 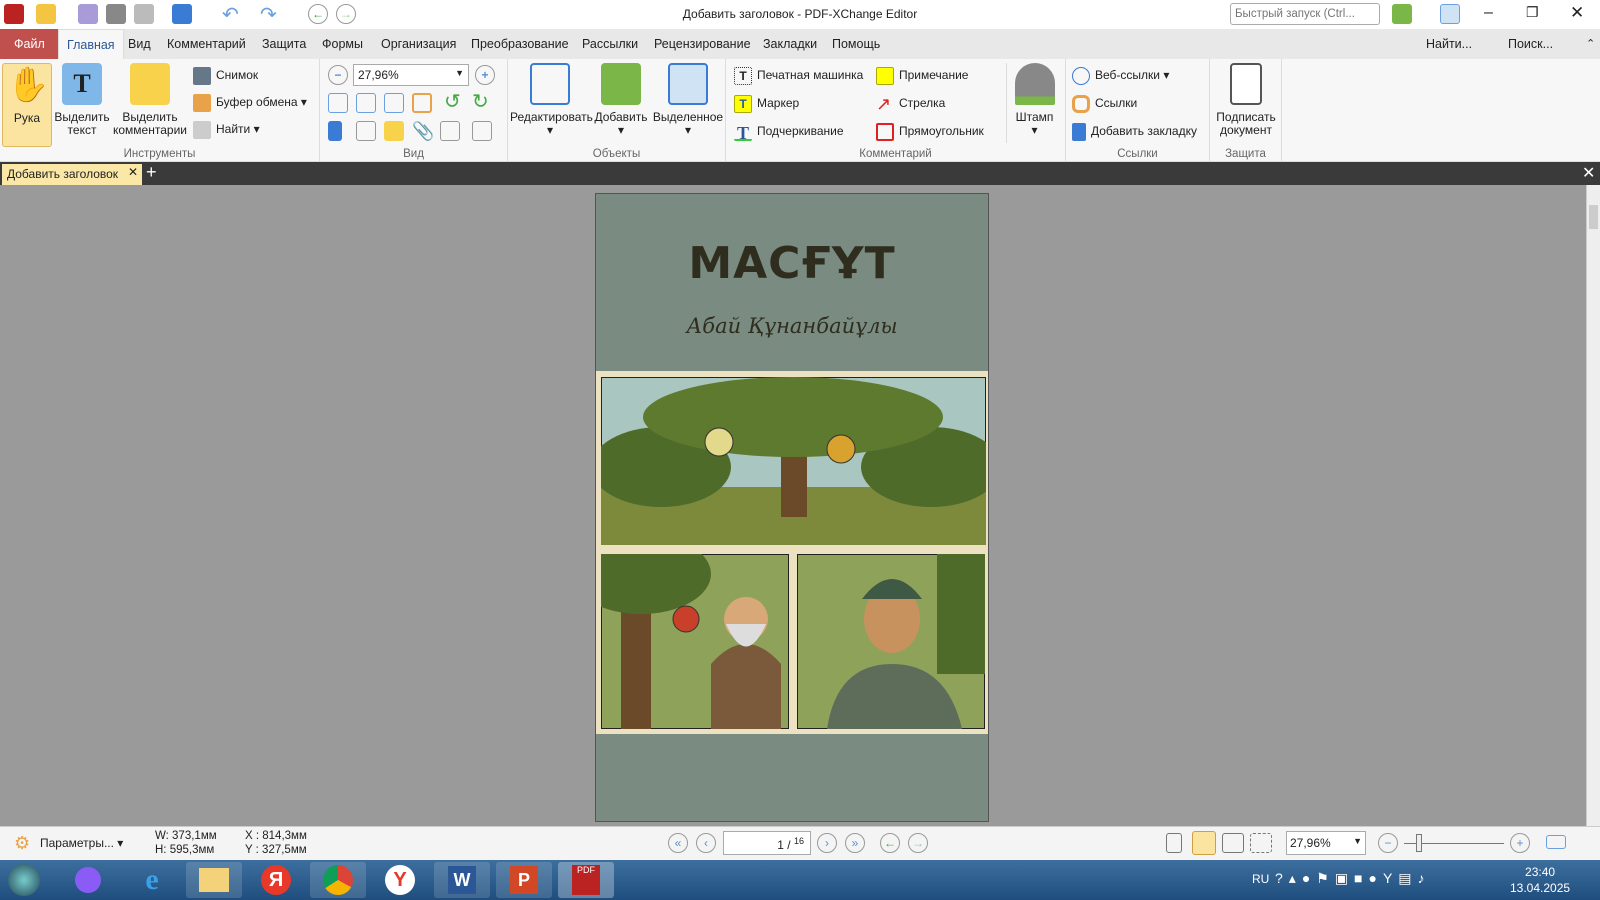 What do you see at coordinates (24, 880) in the screenshot?
I see `start-button` at bounding box center [24, 880].